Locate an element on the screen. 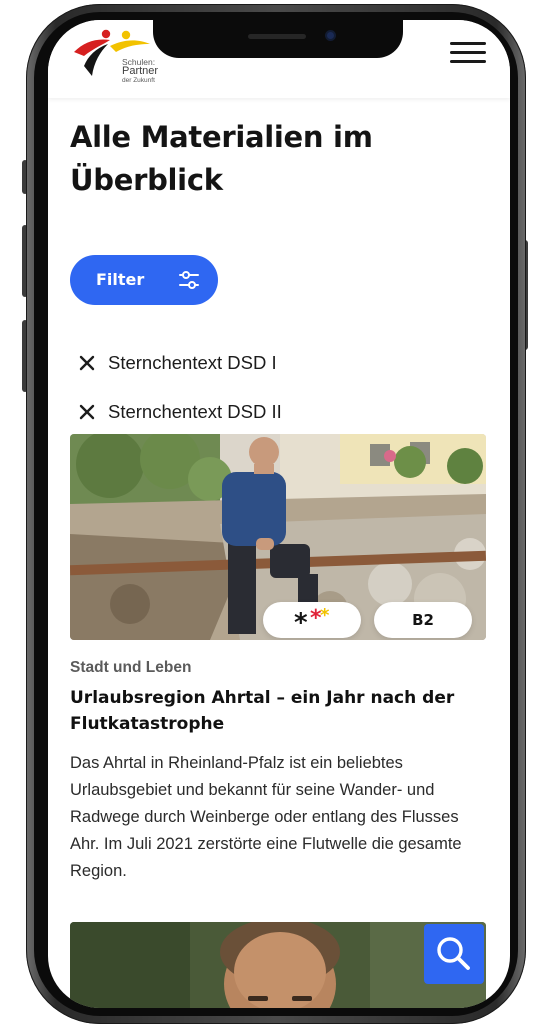 Image resolution: width=547 pixels, height=1028 pixels. level-label: B2 is located at coordinates (423, 620).